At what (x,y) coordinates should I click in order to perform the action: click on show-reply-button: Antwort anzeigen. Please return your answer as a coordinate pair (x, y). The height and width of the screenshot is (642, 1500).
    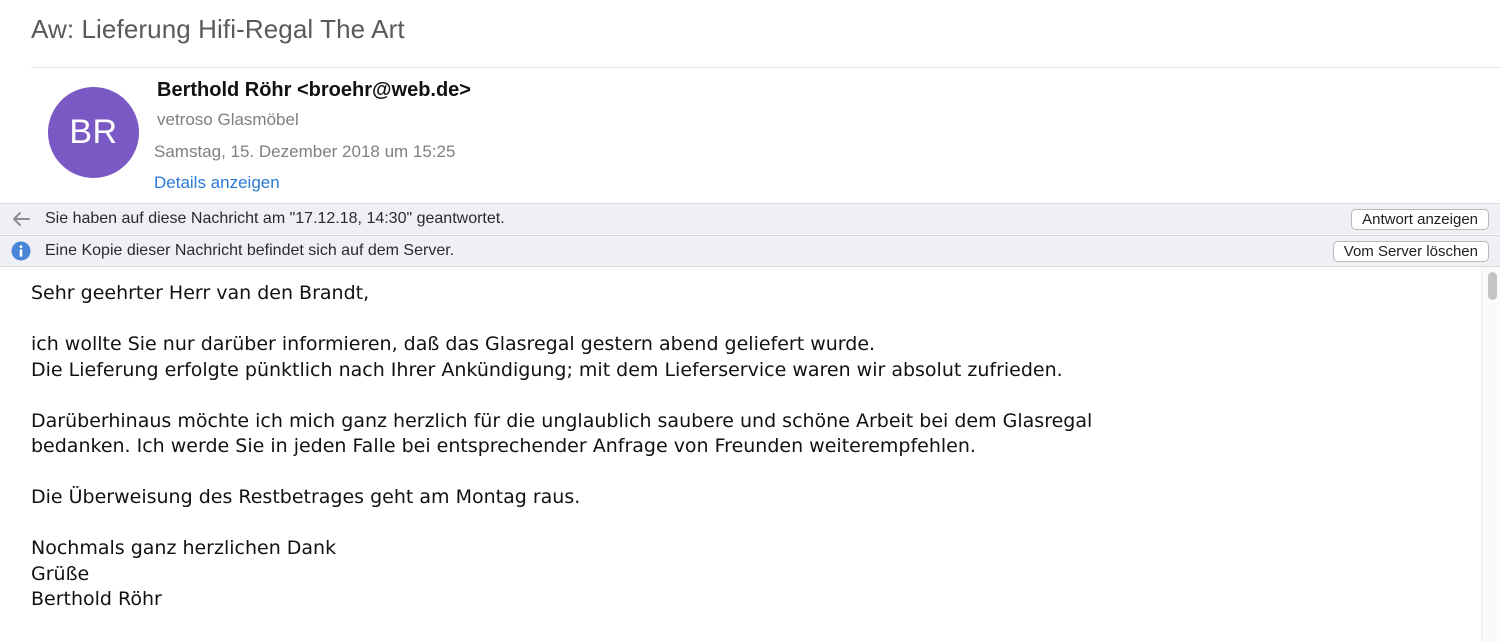
    Looking at the image, I should click on (1420, 219).